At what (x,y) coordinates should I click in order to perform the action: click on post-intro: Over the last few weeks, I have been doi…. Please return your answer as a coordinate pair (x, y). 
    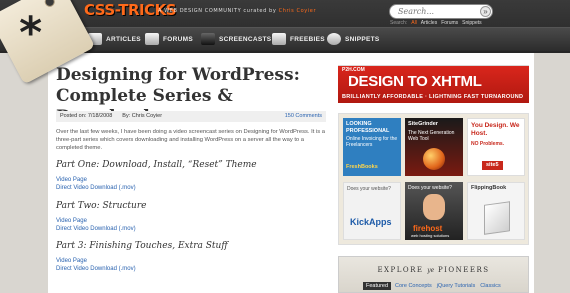
    Looking at the image, I should click on (190, 140).